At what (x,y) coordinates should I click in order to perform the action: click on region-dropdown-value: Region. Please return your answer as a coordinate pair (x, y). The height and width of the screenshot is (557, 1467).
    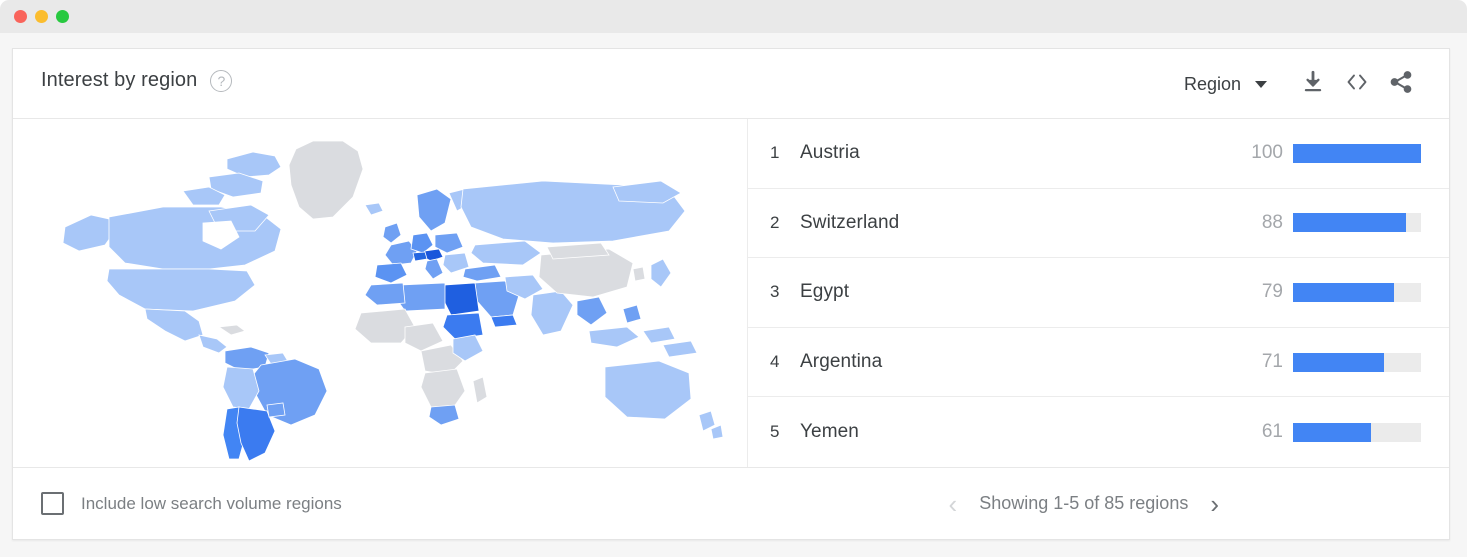
    Looking at the image, I should click on (1212, 83).